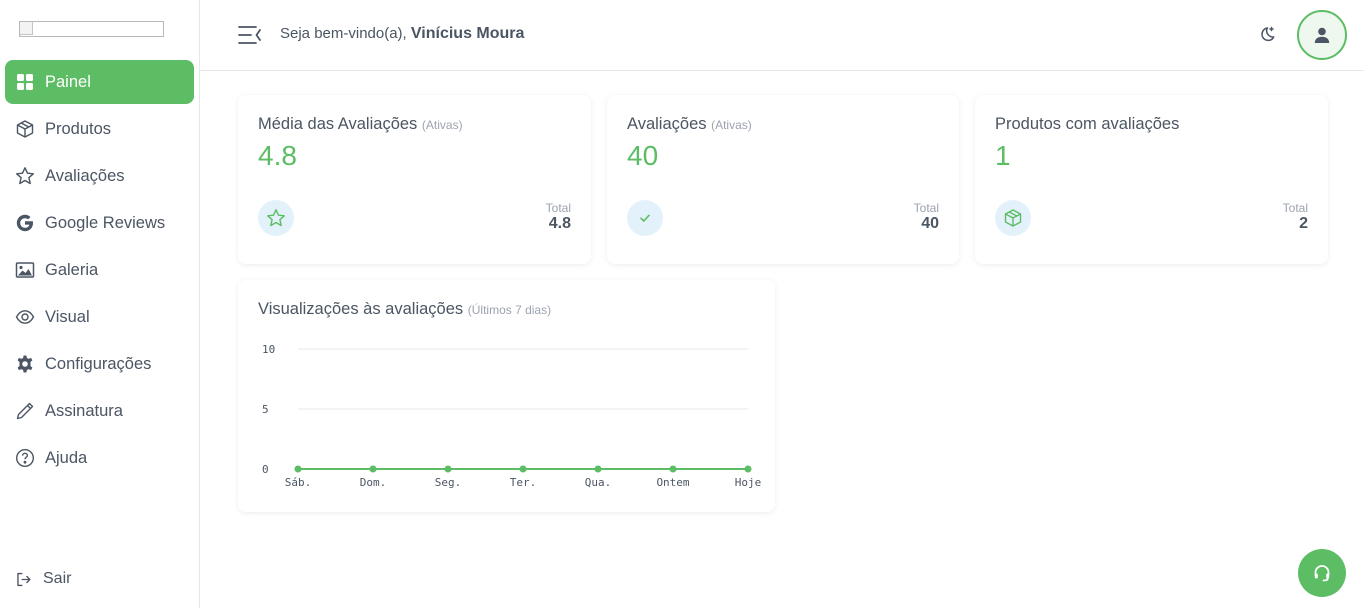 The width and height of the screenshot is (1364, 608). Describe the element at coordinates (343, 33) in the screenshot. I see `greeting-text: Seja bem-vindo(a),` at that location.